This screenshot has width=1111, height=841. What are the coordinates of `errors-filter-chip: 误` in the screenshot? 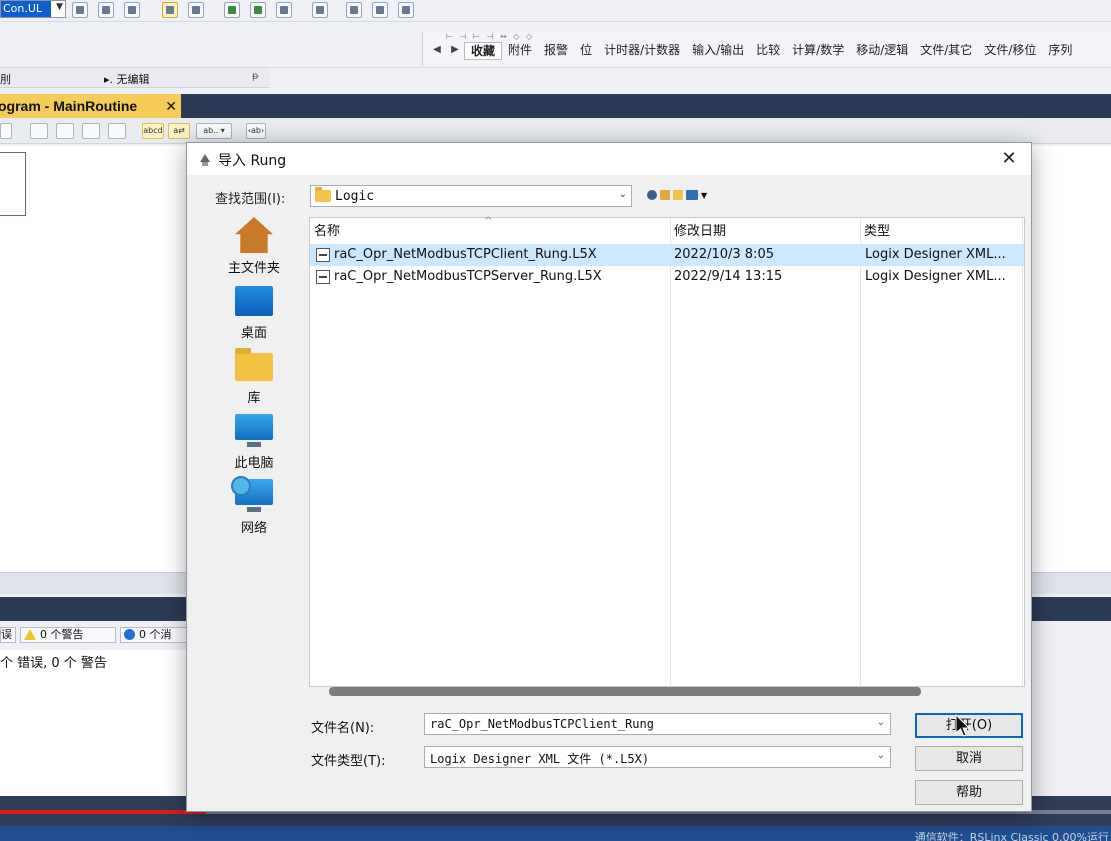 It's located at (8, 635).